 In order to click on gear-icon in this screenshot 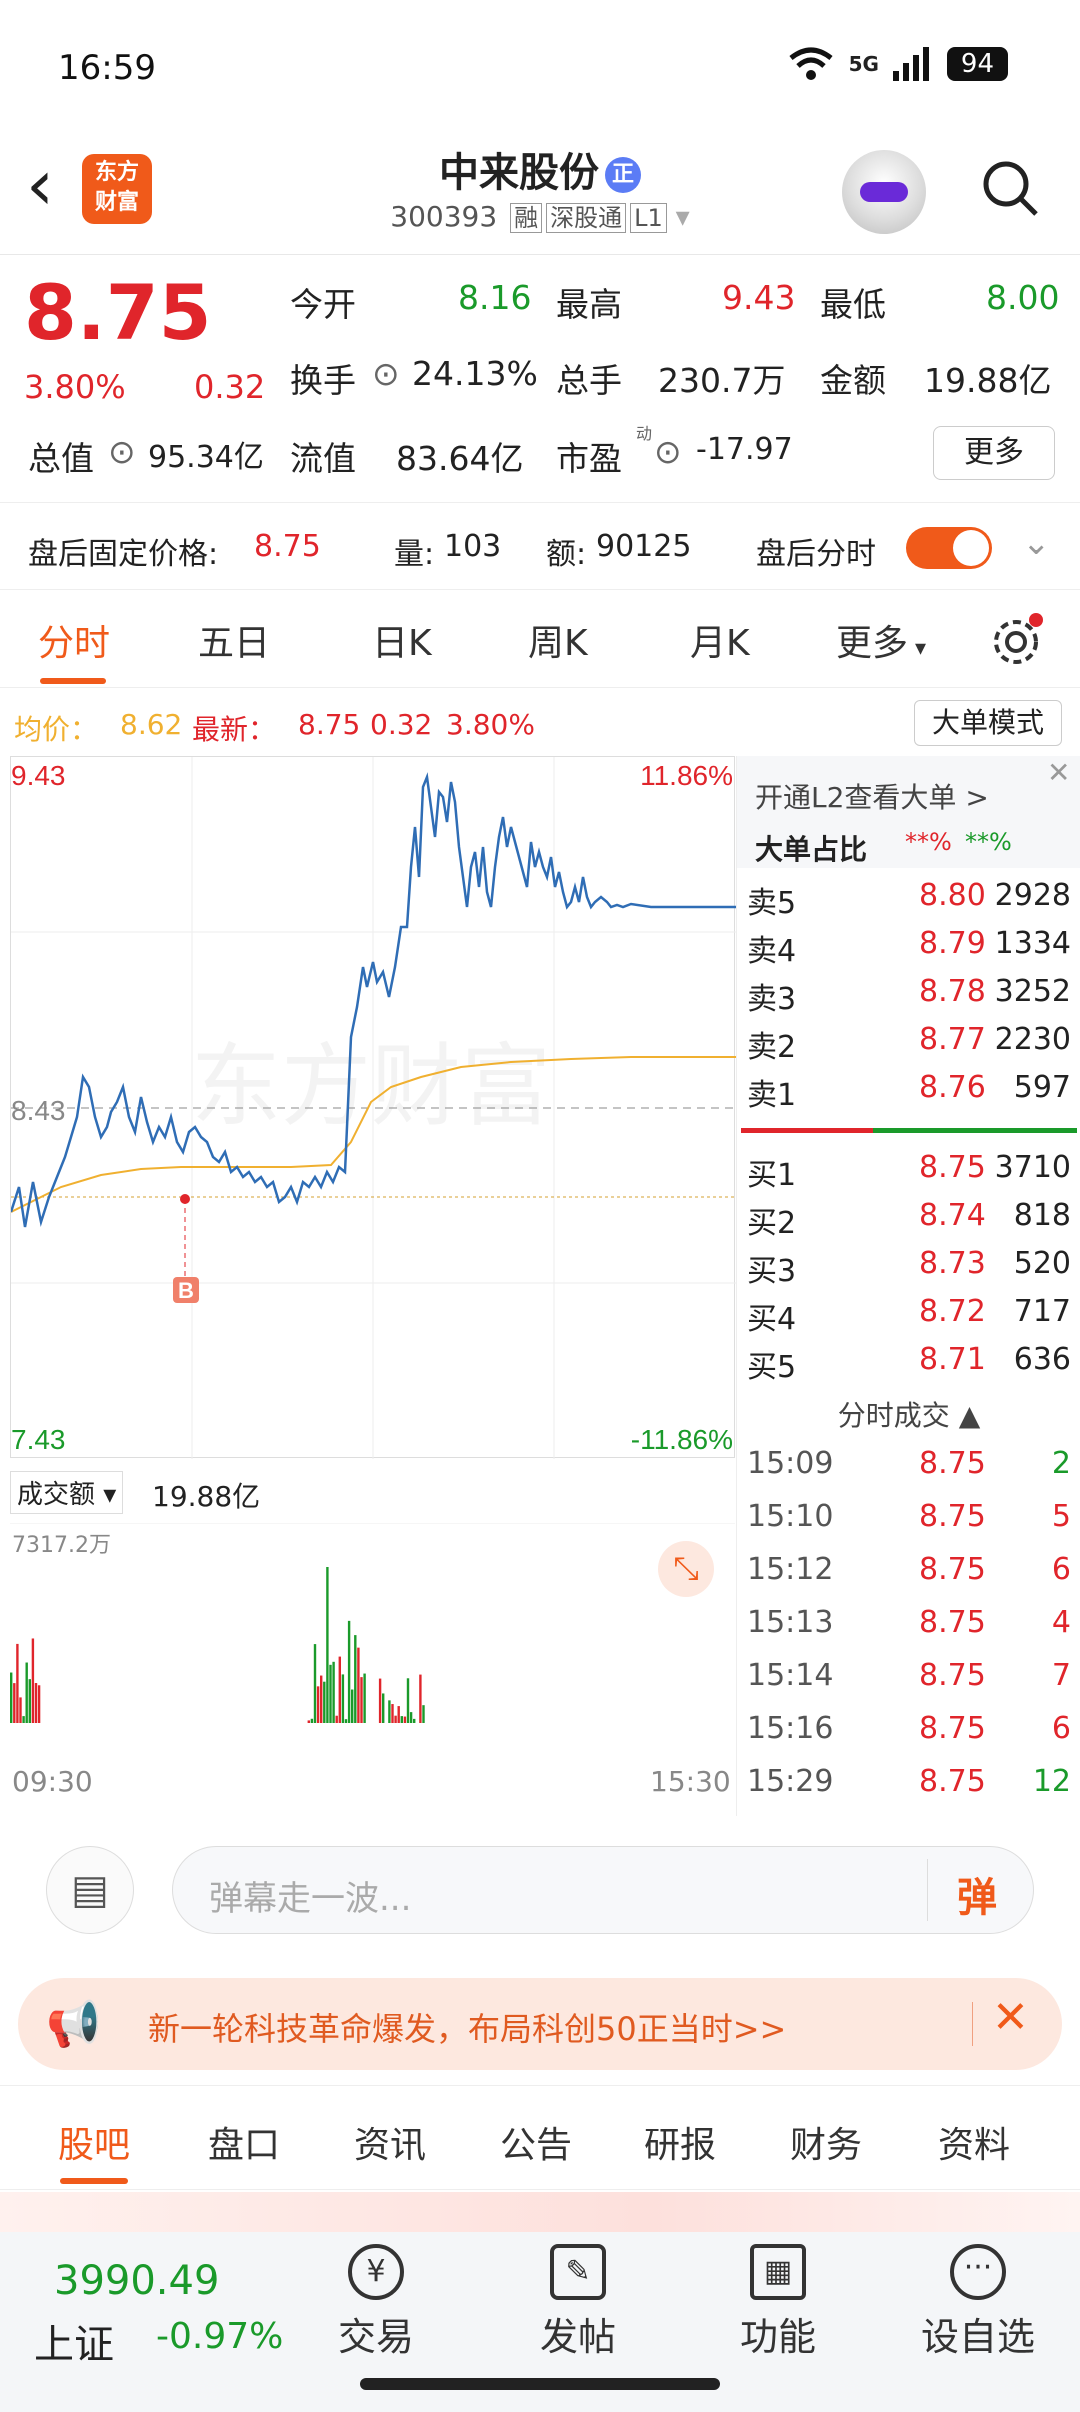, I will do `click(1018, 640)`.